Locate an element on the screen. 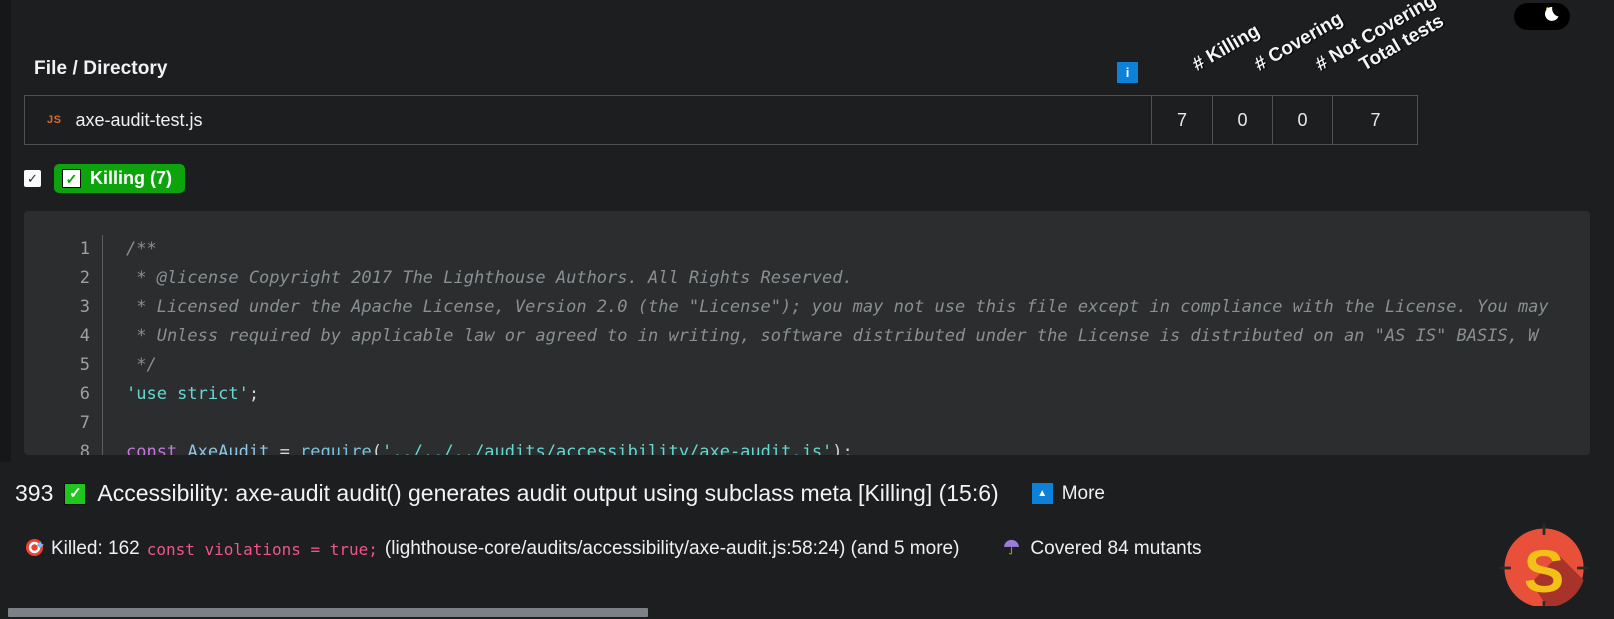 This screenshot has width=1614, height=619. code-token: = is located at coordinates (285, 448).